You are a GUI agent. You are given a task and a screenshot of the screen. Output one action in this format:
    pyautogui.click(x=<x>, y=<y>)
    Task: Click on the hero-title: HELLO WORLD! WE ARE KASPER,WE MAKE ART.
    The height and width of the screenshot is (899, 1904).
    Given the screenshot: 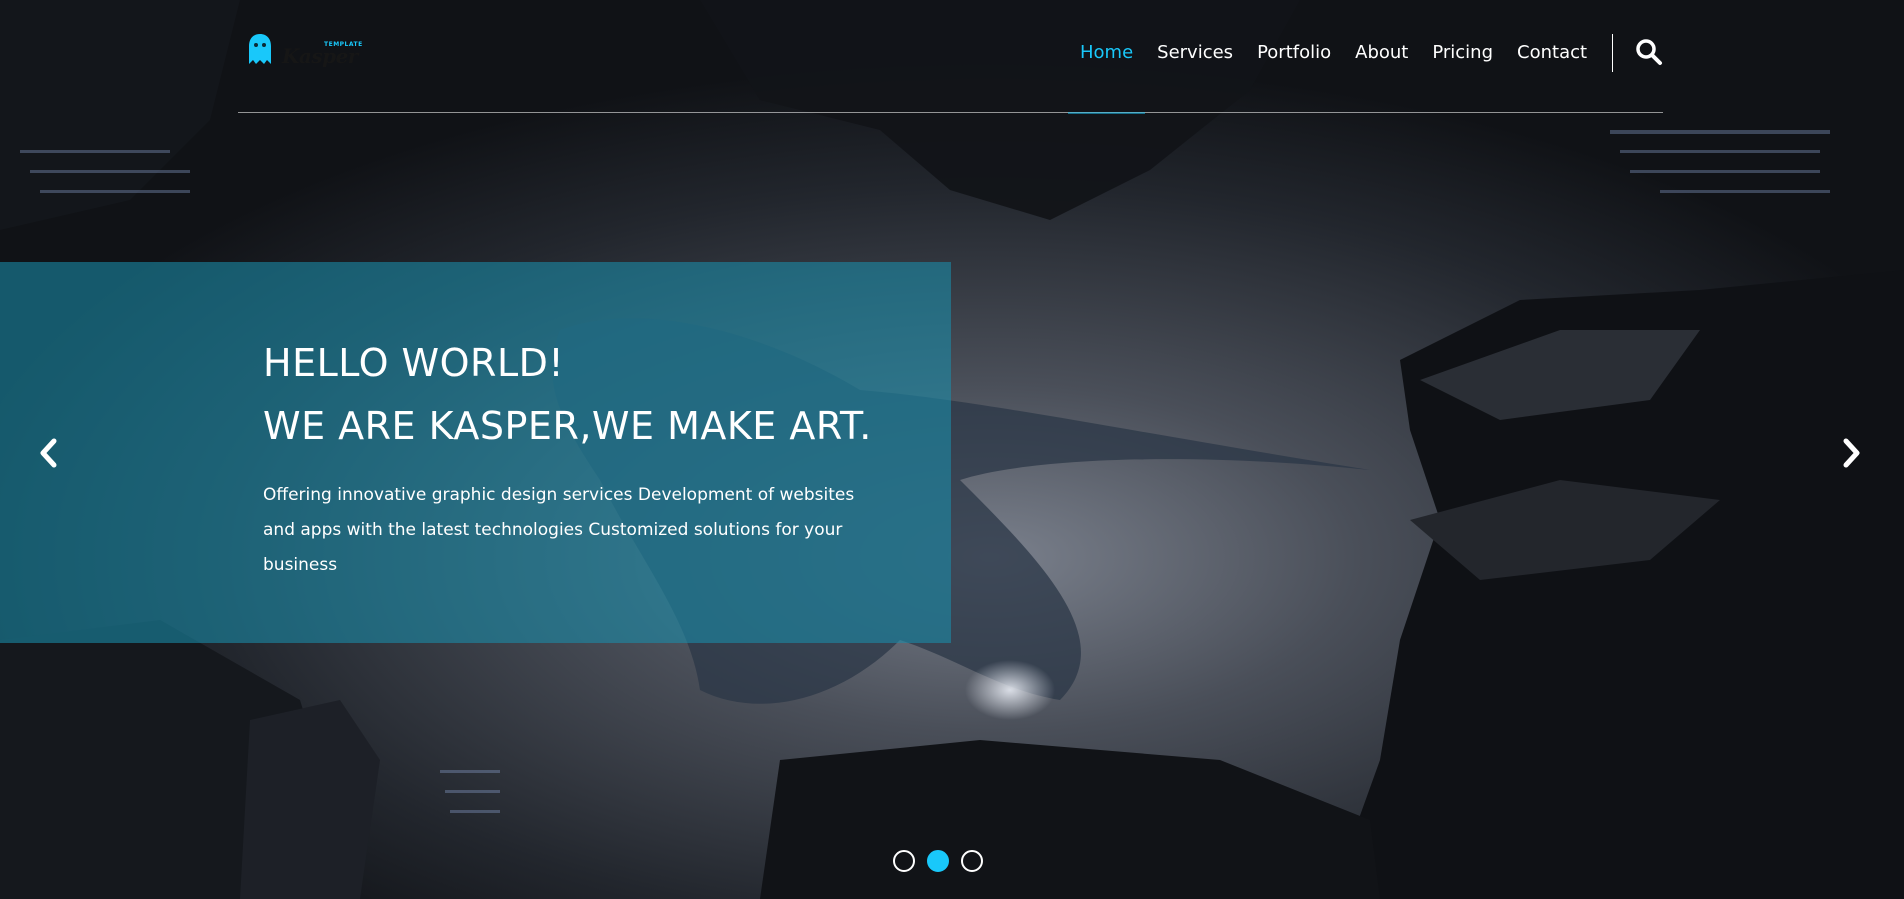 What is the action you would take?
    pyautogui.click(x=567, y=395)
    